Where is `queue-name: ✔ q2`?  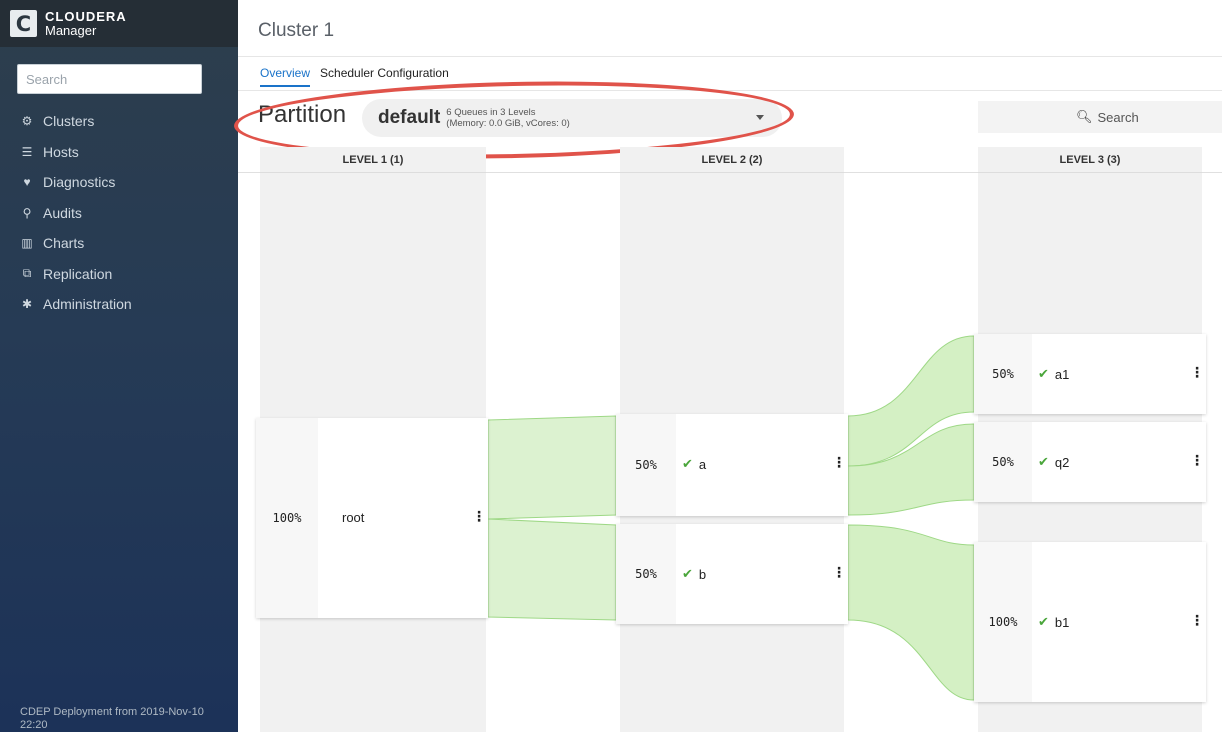 queue-name: ✔ q2 is located at coordinates (1053, 462).